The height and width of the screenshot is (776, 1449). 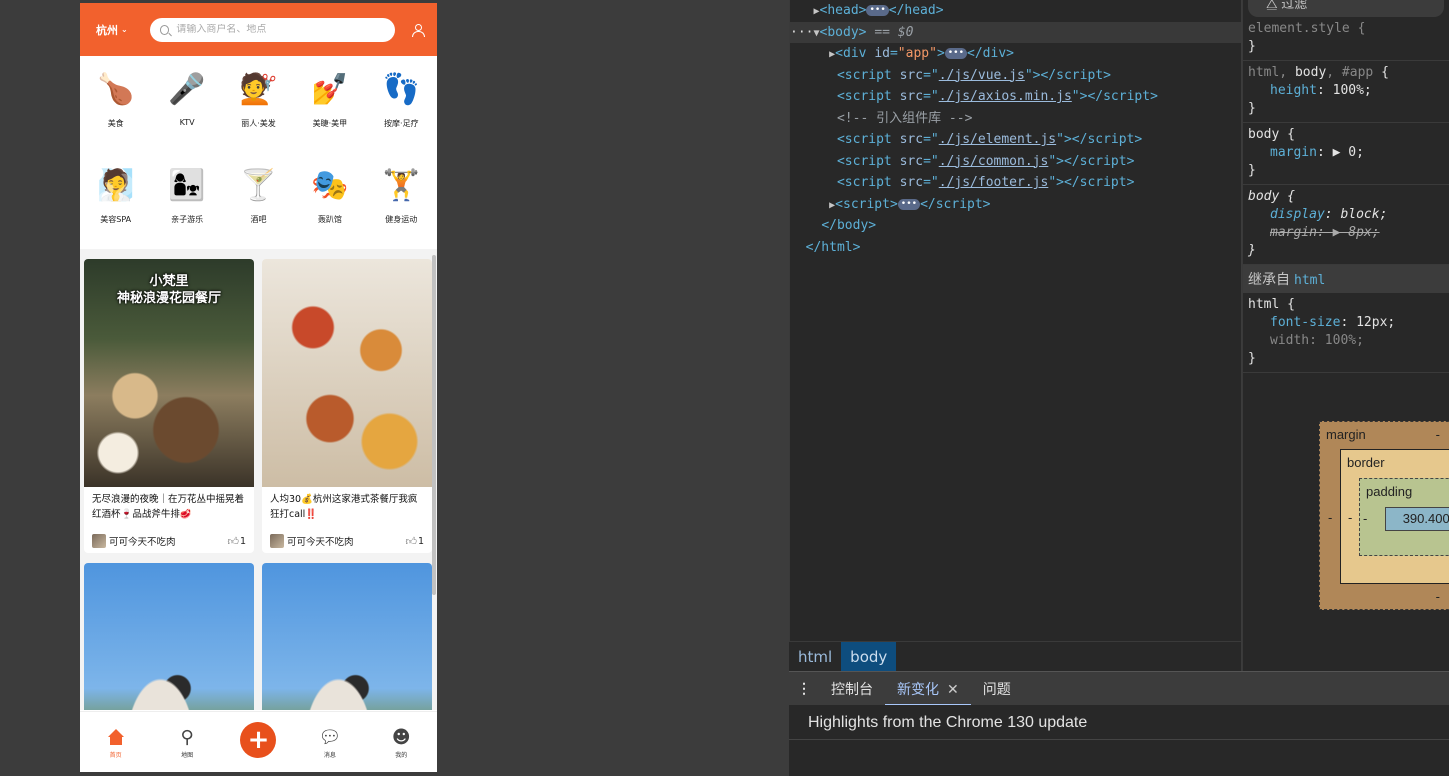 What do you see at coordinates (1417, 519) in the screenshot?
I see `box-model-content: 390.400×` at bounding box center [1417, 519].